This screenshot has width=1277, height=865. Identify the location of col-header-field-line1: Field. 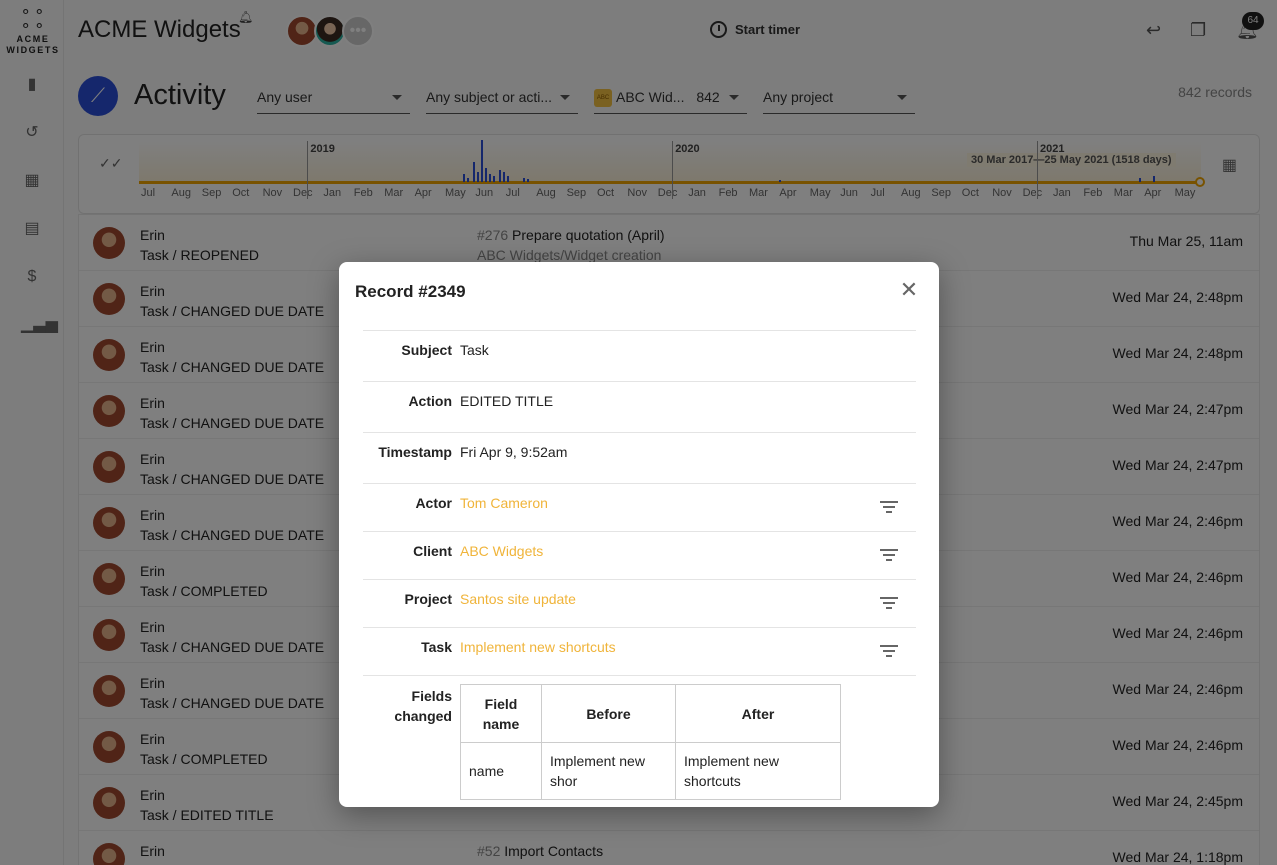
(501, 703).